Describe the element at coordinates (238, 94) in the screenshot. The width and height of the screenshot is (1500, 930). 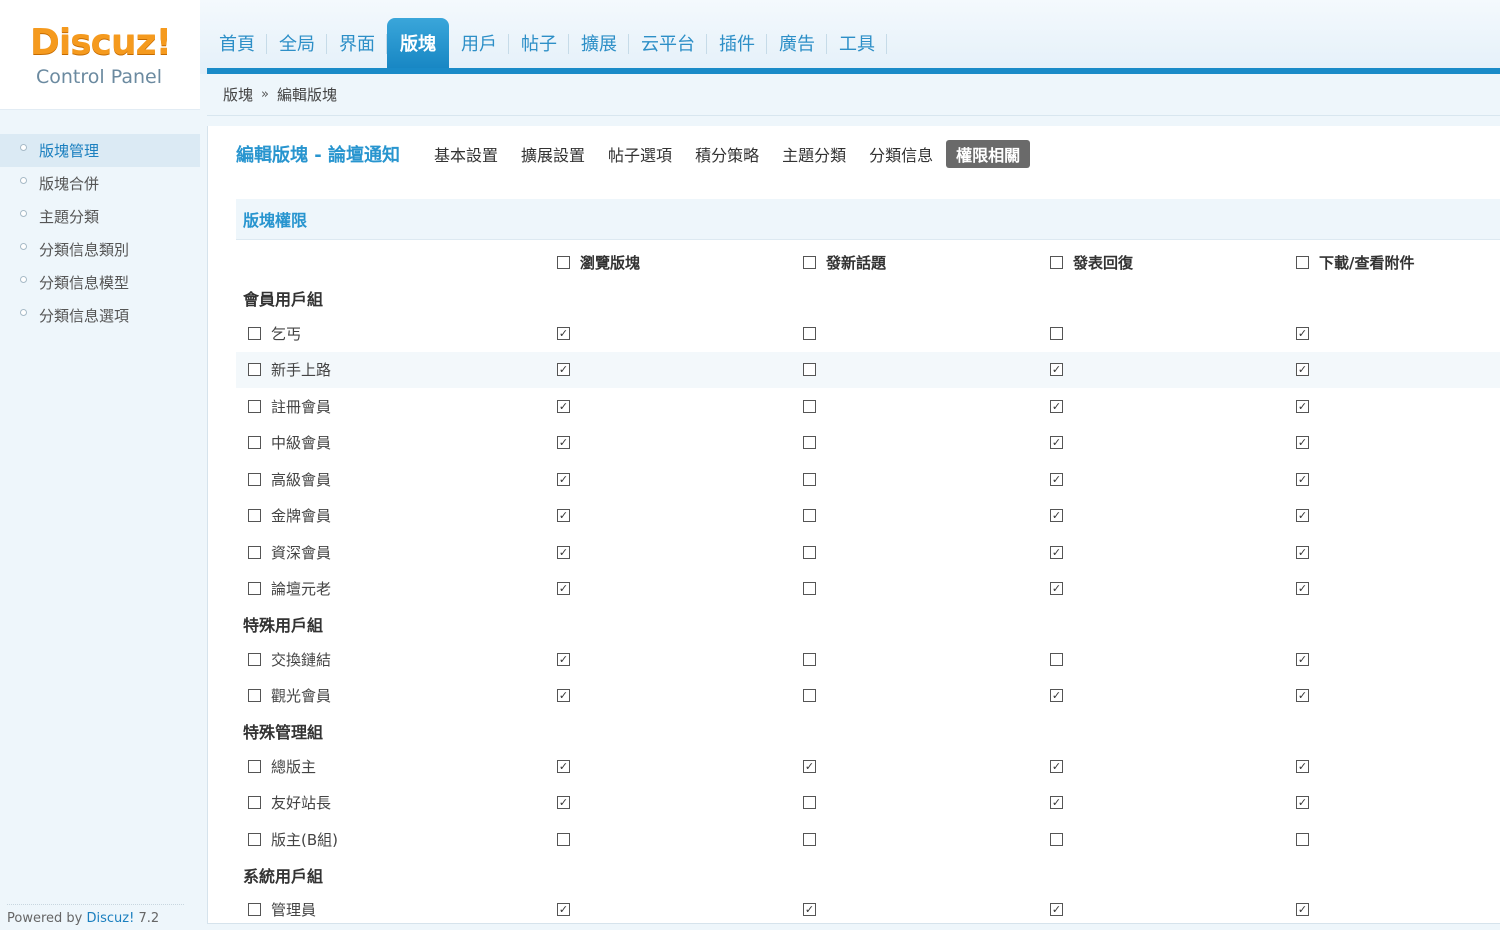
I see `breadcrumb-root: 版塊` at that location.